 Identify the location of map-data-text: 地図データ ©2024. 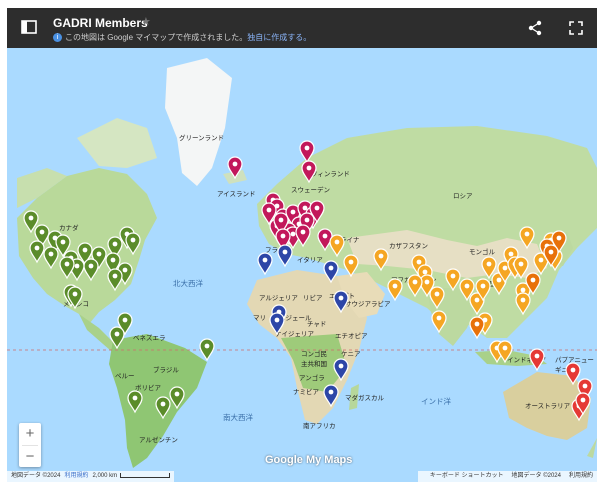
(36, 476).